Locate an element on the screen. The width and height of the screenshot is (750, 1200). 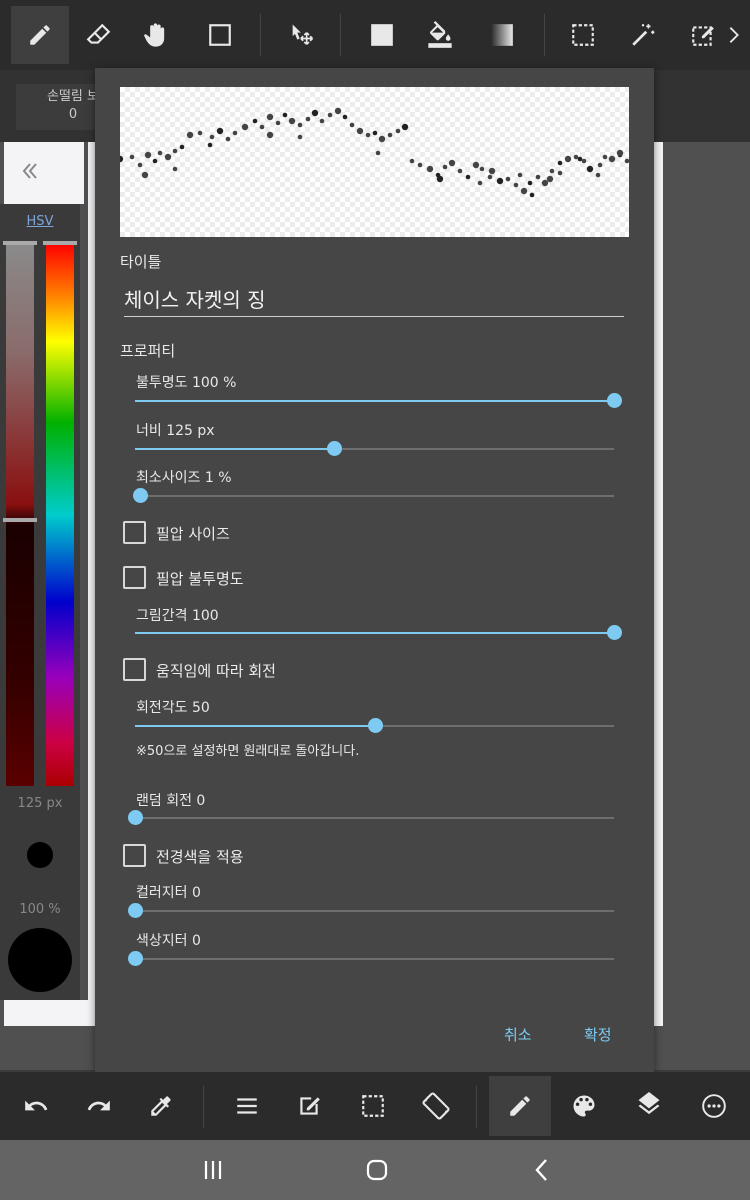
hue-slider is located at coordinates (60, 515).